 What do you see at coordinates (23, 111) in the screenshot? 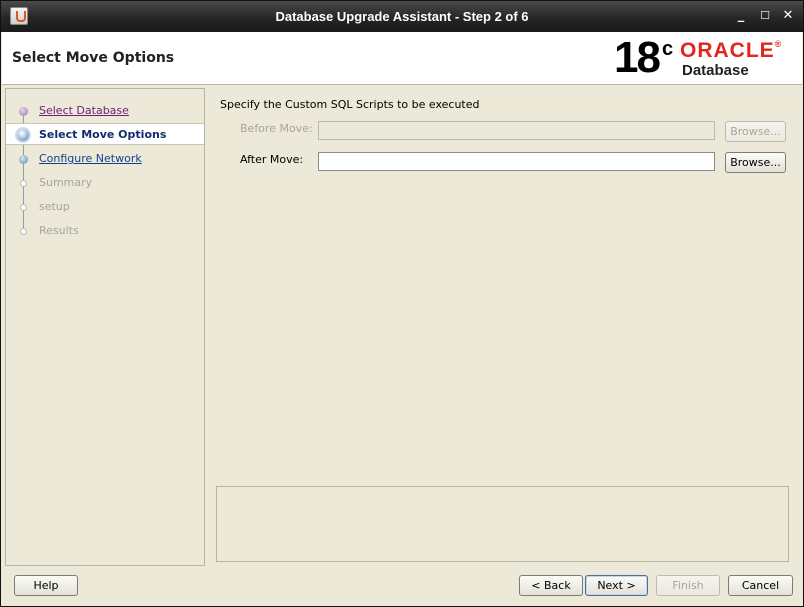
I see `step-visited-icon` at bounding box center [23, 111].